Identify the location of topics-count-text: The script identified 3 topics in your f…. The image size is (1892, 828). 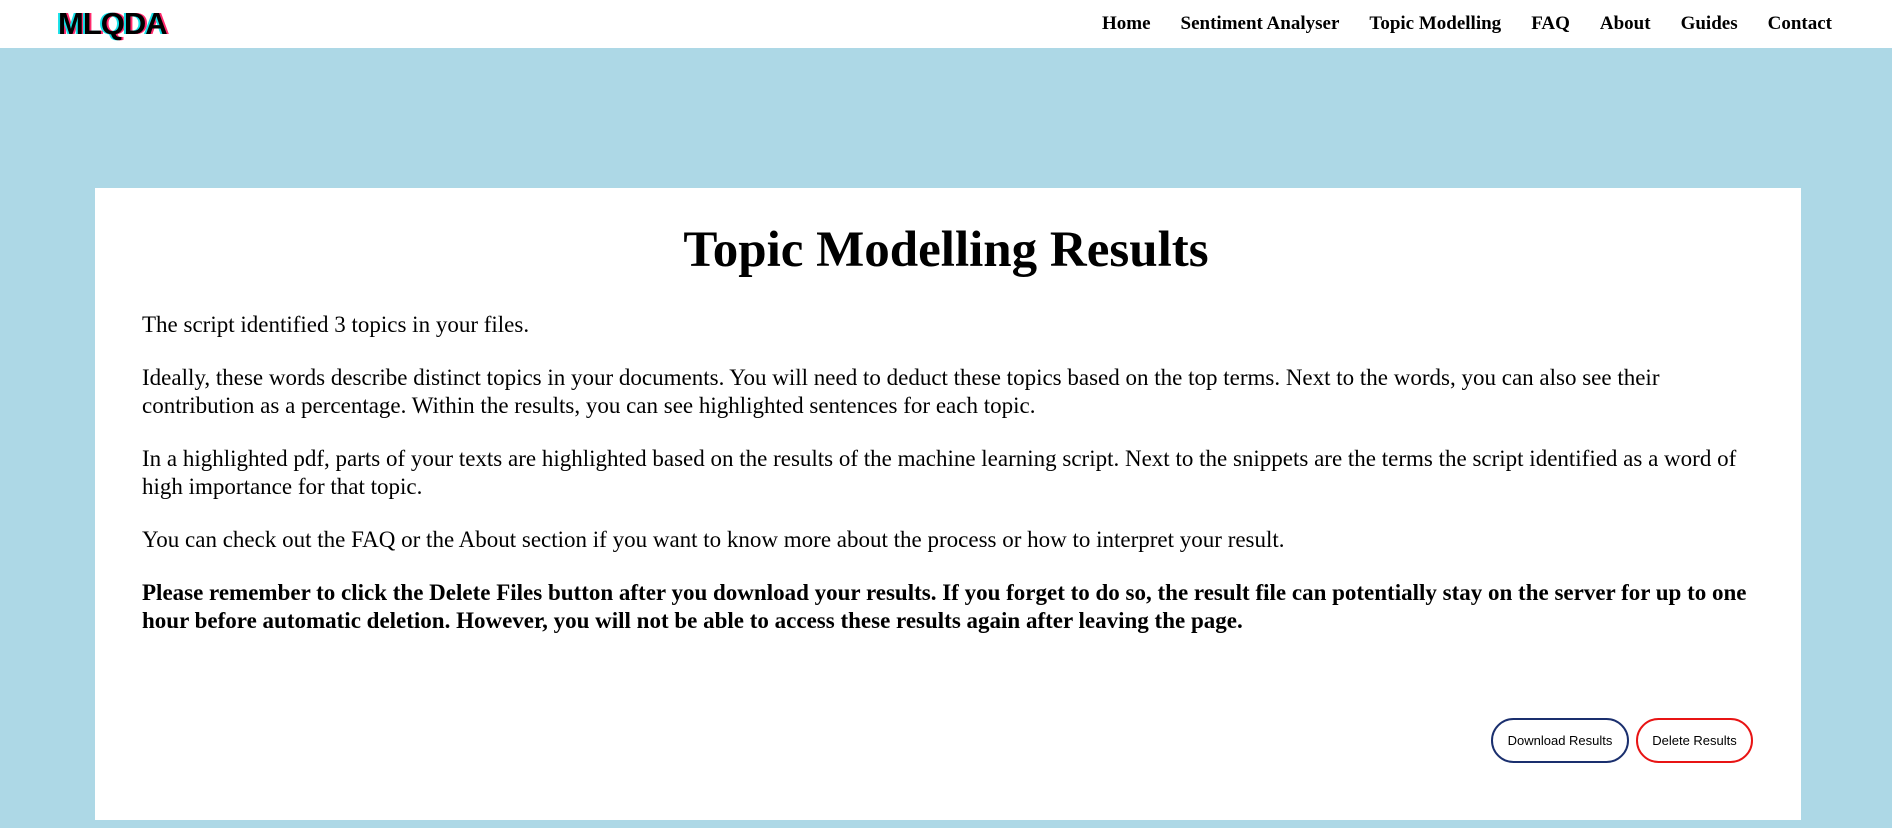
(336, 324).